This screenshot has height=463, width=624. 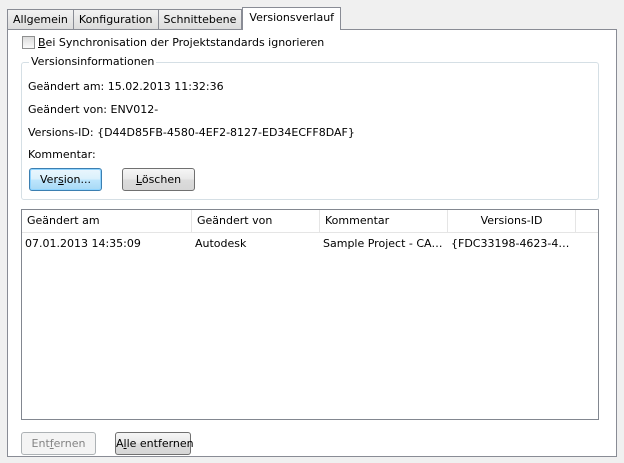 What do you see at coordinates (40, 19) in the screenshot?
I see `tab-allgemein: Allgemein` at bounding box center [40, 19].